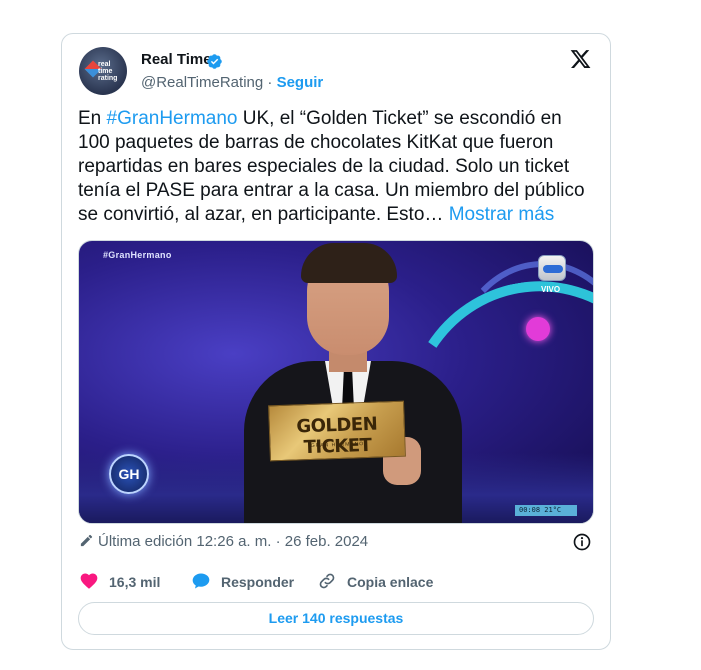 This screenshot has height=670, width=701. What do you see at coordinates (551, 289) in the screenshot?
I see `live-label: VIVO` at bounding box center [551, 289].